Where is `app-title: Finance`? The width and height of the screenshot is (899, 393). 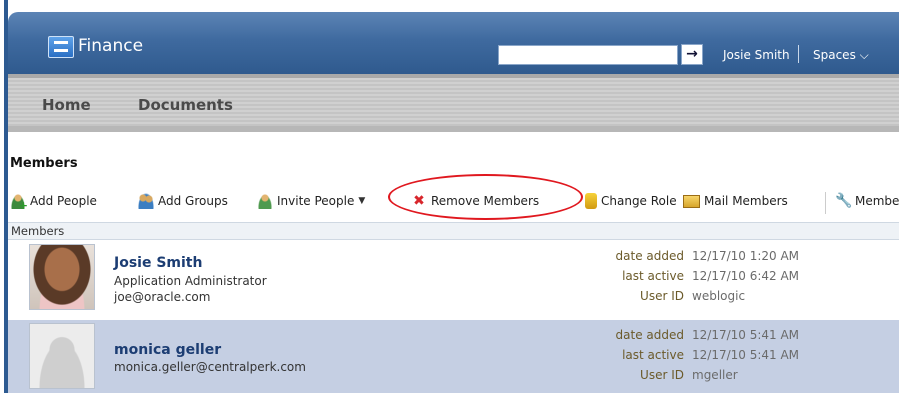
app-title: Finance is located at coordinates (110, 46).